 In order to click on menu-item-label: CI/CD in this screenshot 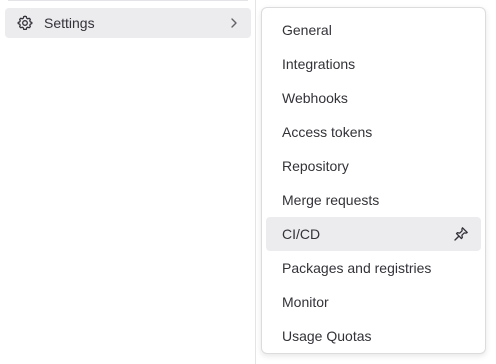, I will do `click(301, 234)`.